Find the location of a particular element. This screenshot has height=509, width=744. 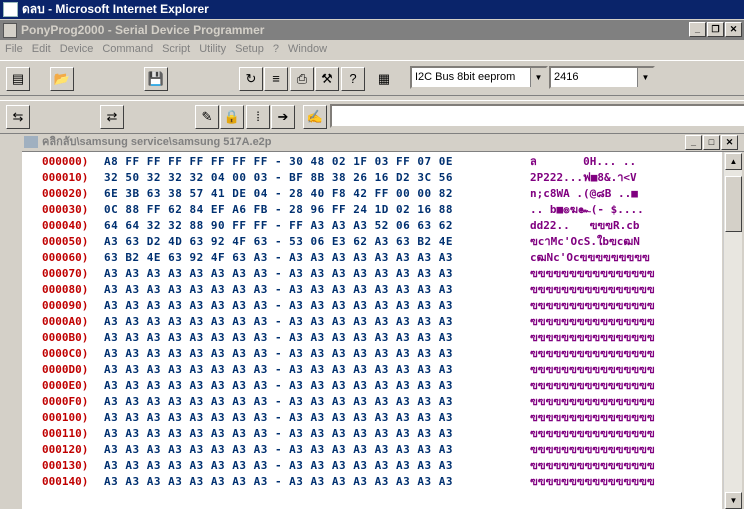

row-address: 000120) is located at coordinates (65, 449).